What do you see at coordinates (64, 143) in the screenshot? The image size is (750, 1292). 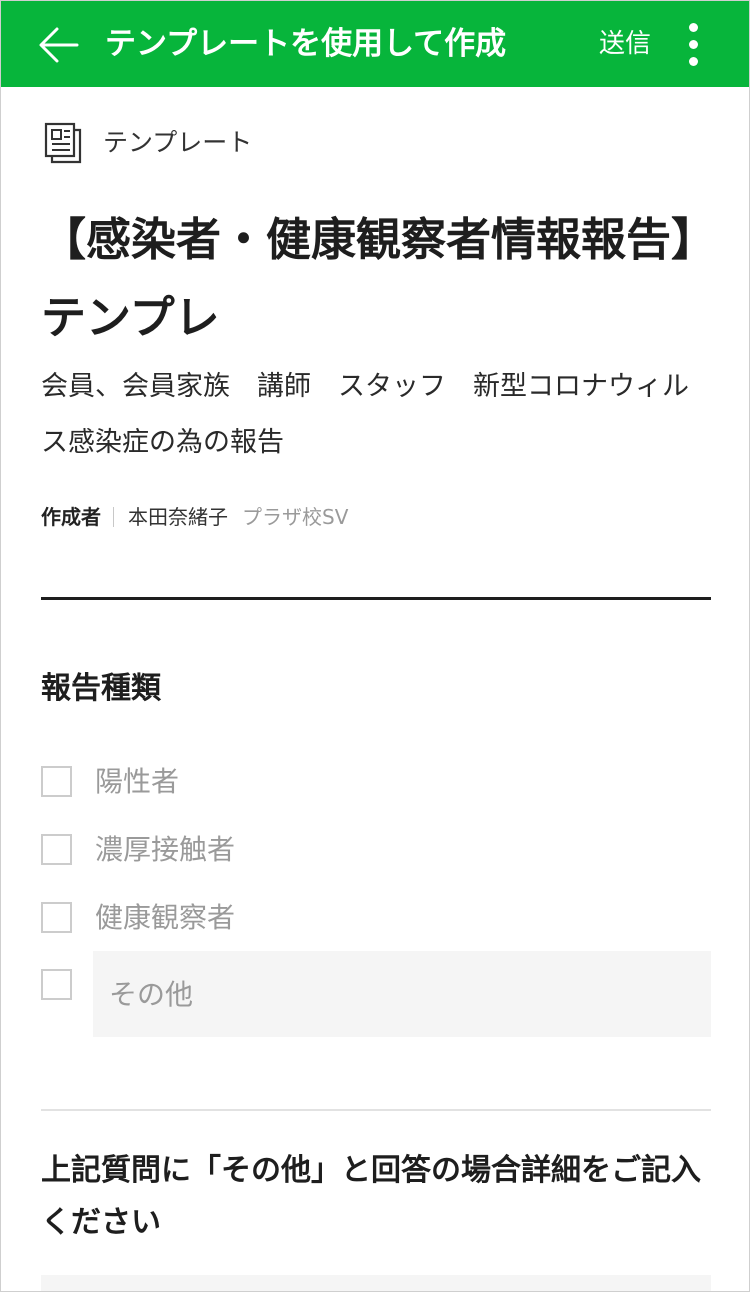 I see `document-stack-icon` at bounding box center [64, 143].